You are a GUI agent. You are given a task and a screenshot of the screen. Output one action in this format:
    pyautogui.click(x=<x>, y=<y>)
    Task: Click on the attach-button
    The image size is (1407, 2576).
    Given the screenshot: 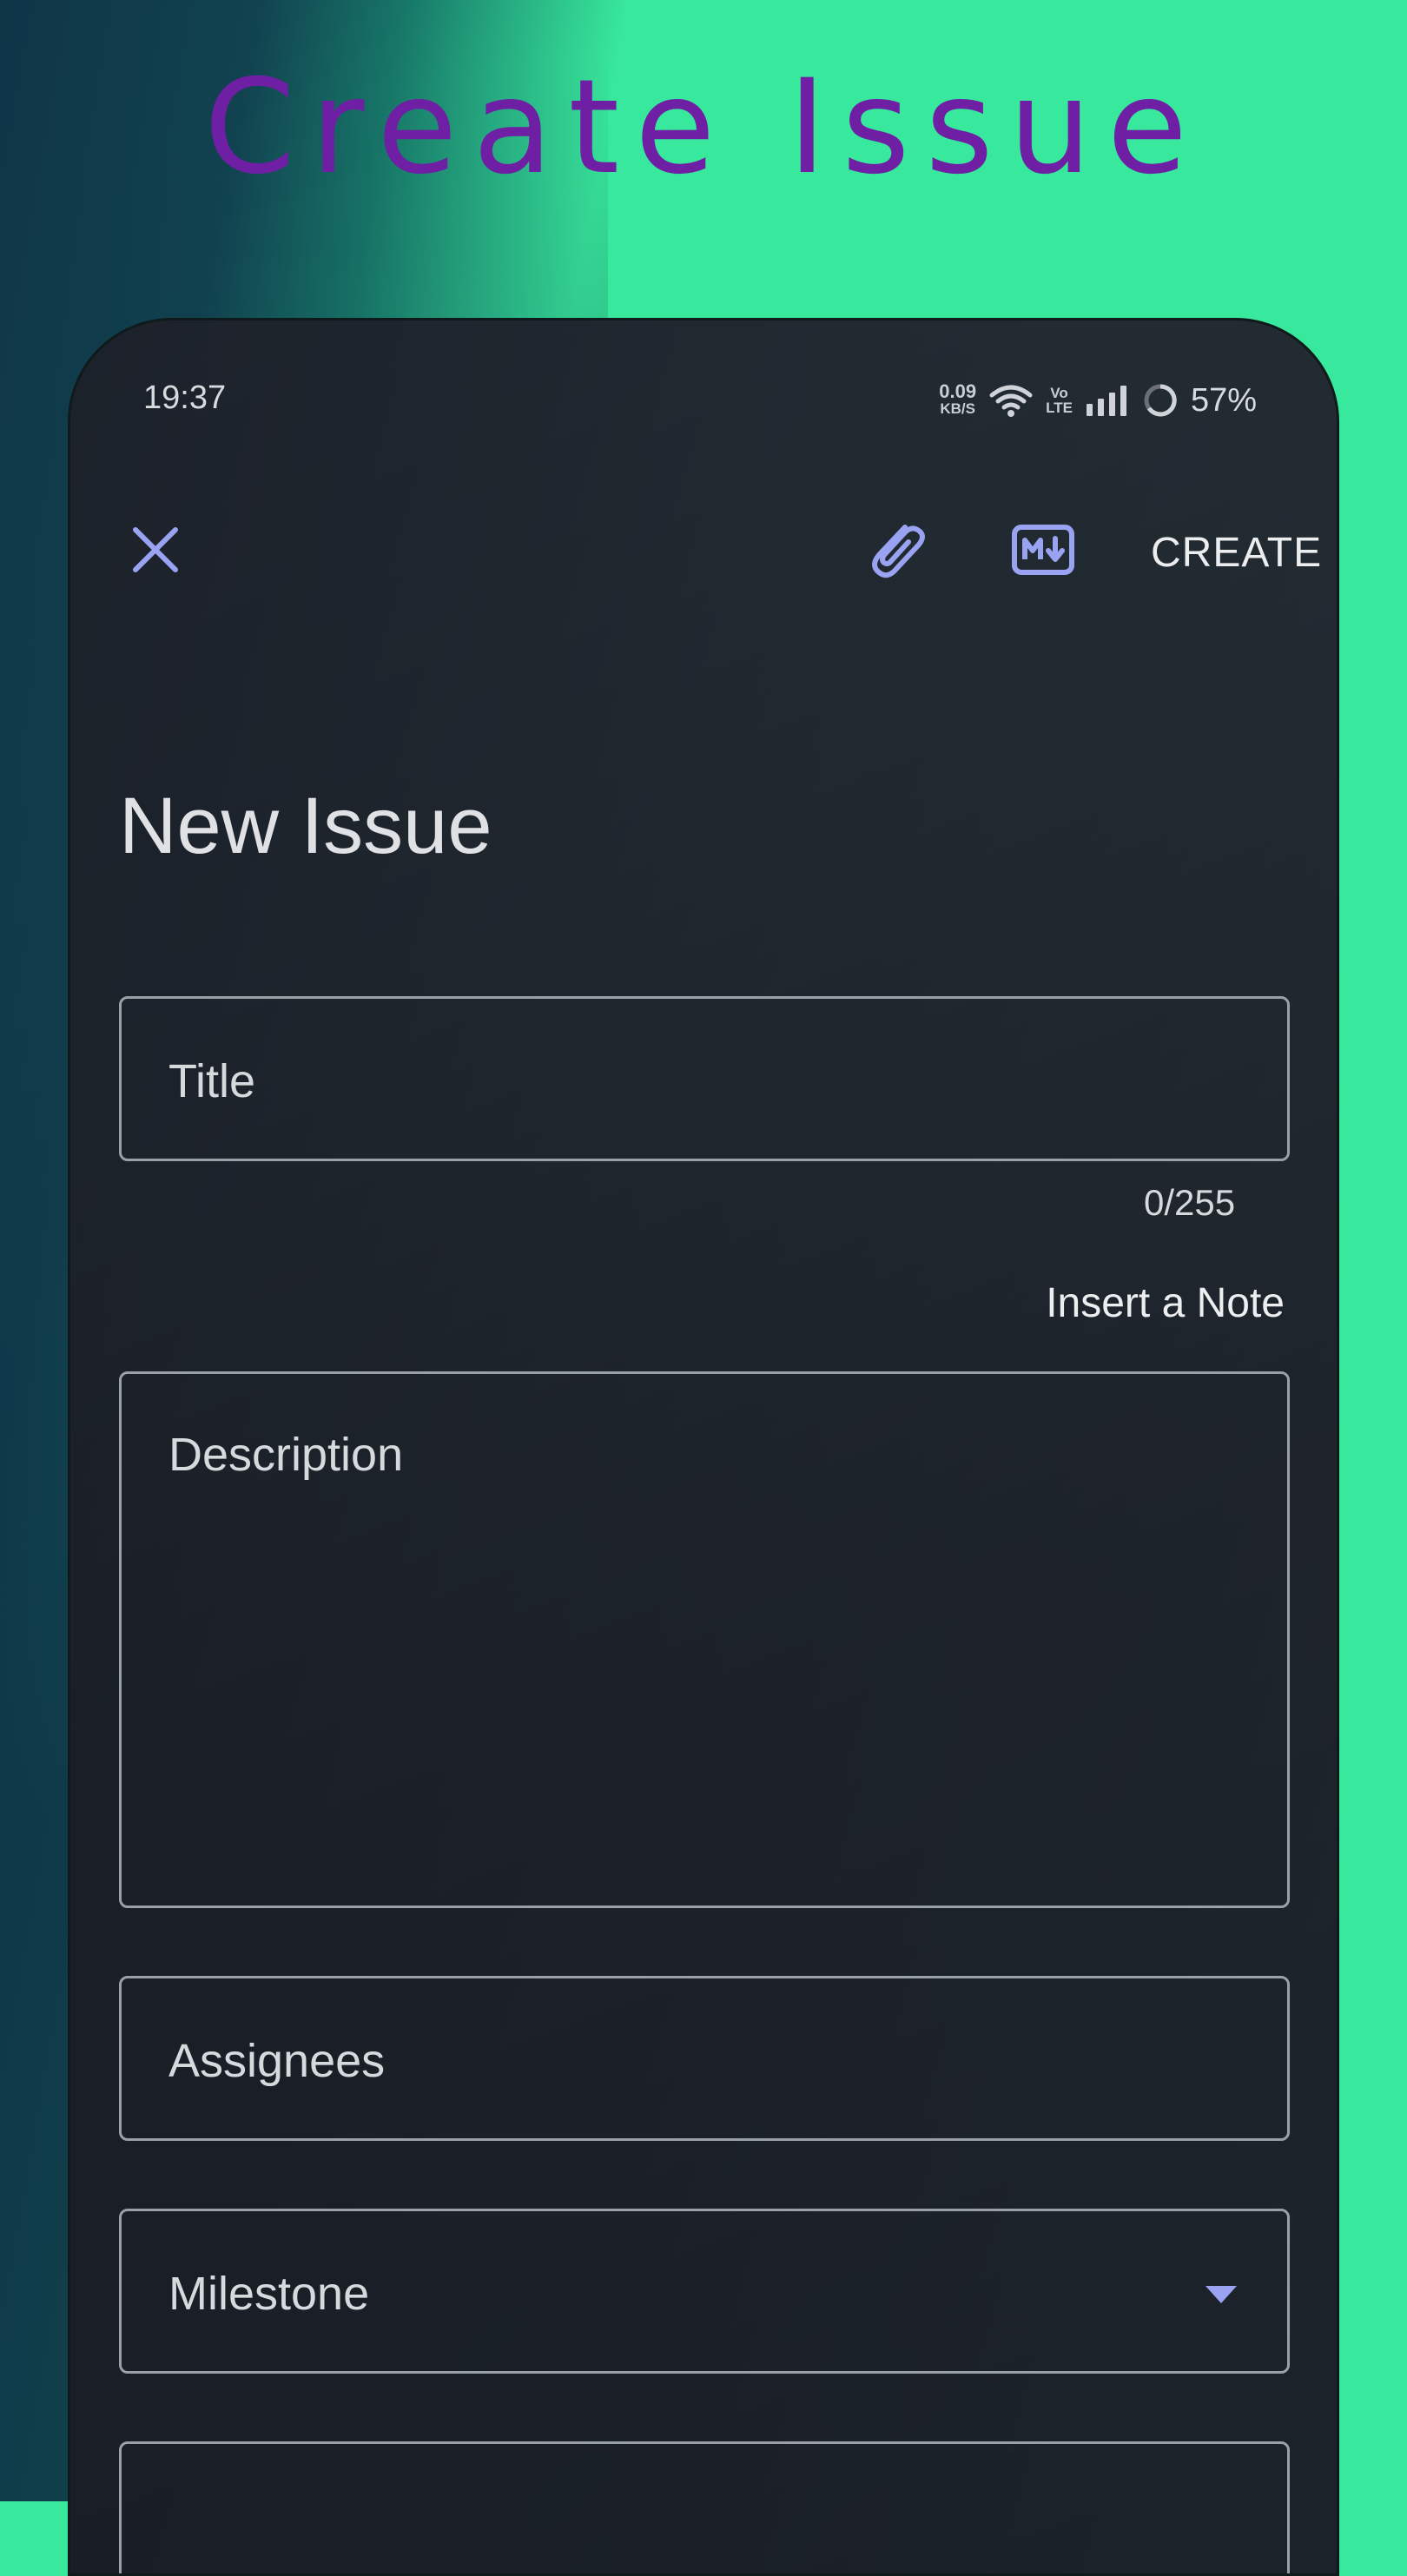 What is the action you would take?
    pyautogui.click(x=896, y=552)
    